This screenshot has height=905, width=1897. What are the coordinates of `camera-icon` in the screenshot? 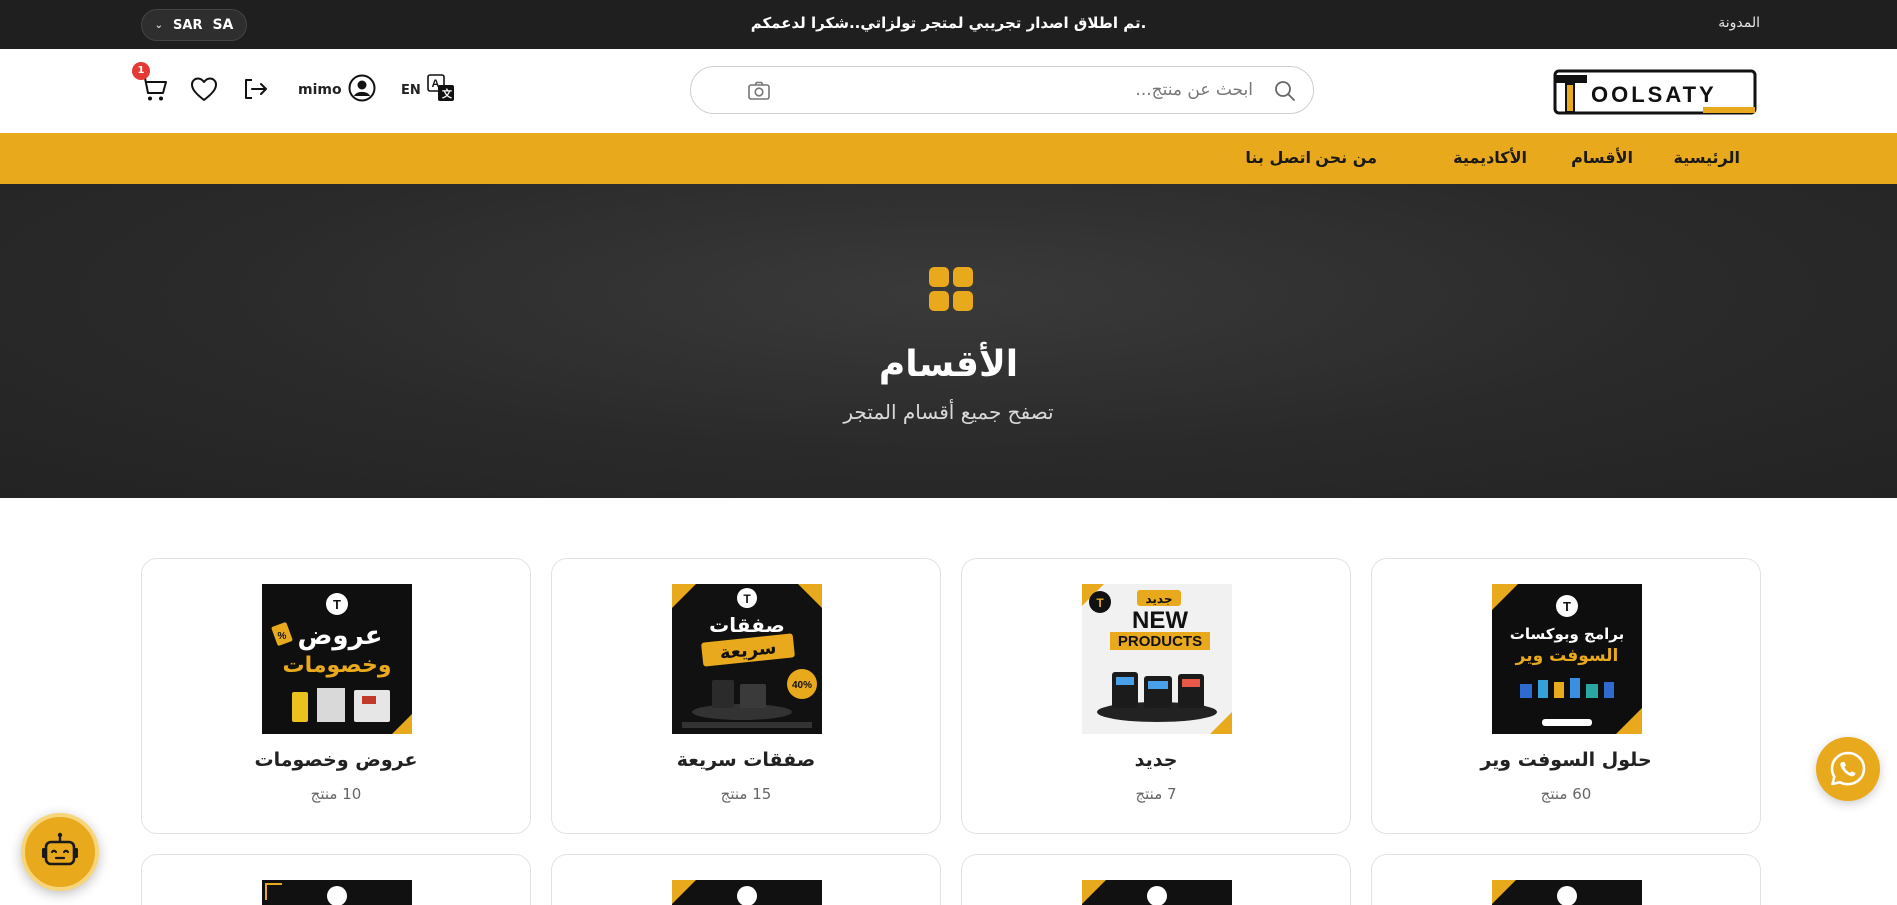 It's located at (759, 91).